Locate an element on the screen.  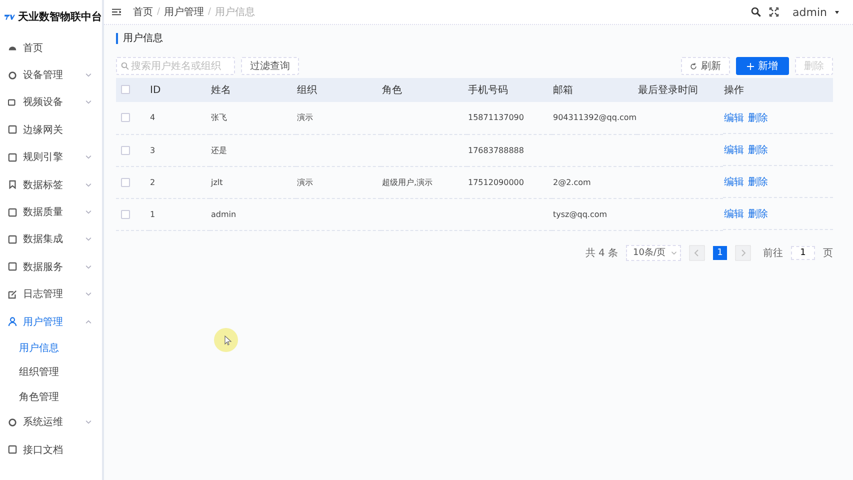
sidebar-item: 数据标签 is located at coordinates (51, 184).